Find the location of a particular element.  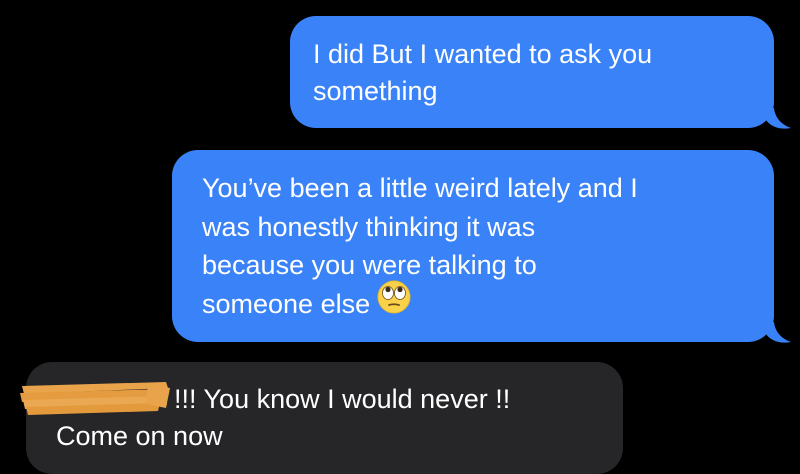

message-bubble-sent: I did But I wanted to ask you something is located at coordinates (532, 72).